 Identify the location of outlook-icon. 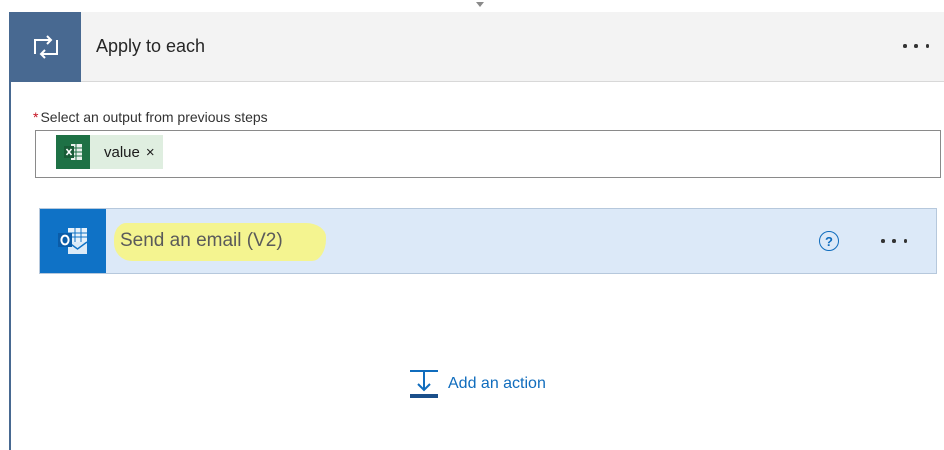
(73, 241).